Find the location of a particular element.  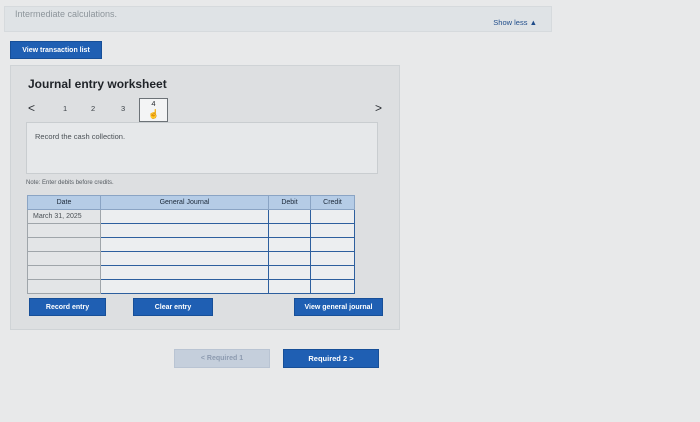

debit-header: Debit is located at coordinates (289, 202).